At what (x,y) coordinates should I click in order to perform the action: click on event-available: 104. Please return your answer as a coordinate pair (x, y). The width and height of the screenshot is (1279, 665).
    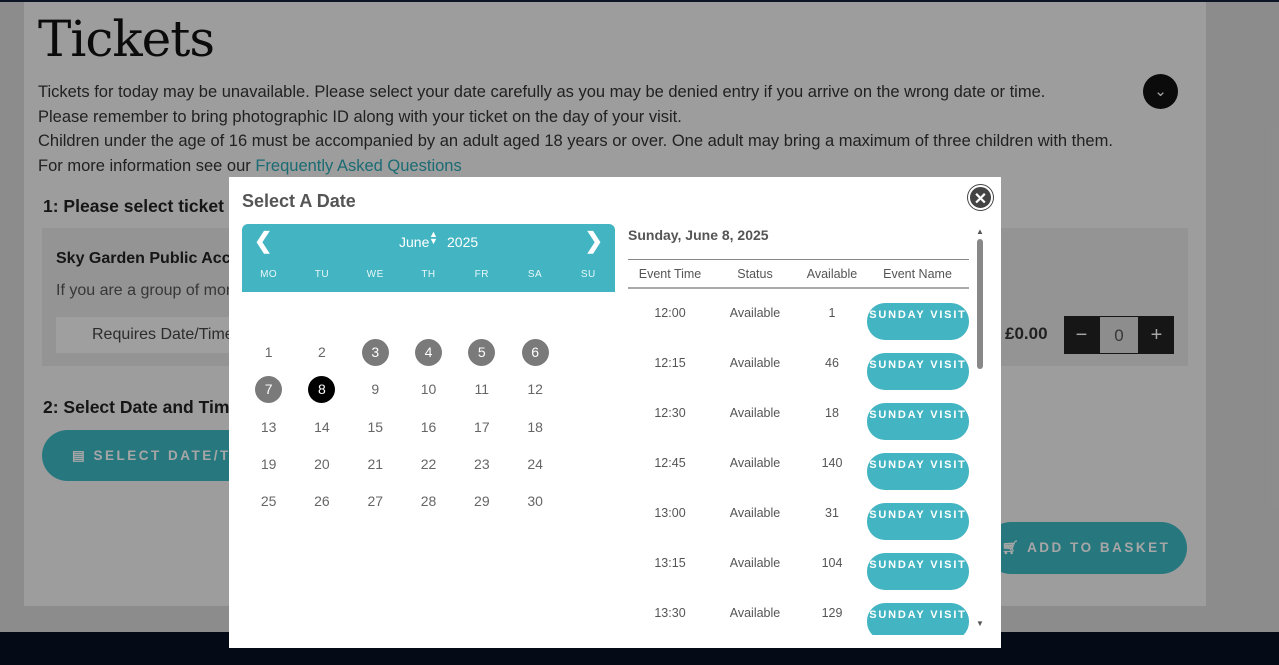
    Looking at the image, I should click on (832, 563).